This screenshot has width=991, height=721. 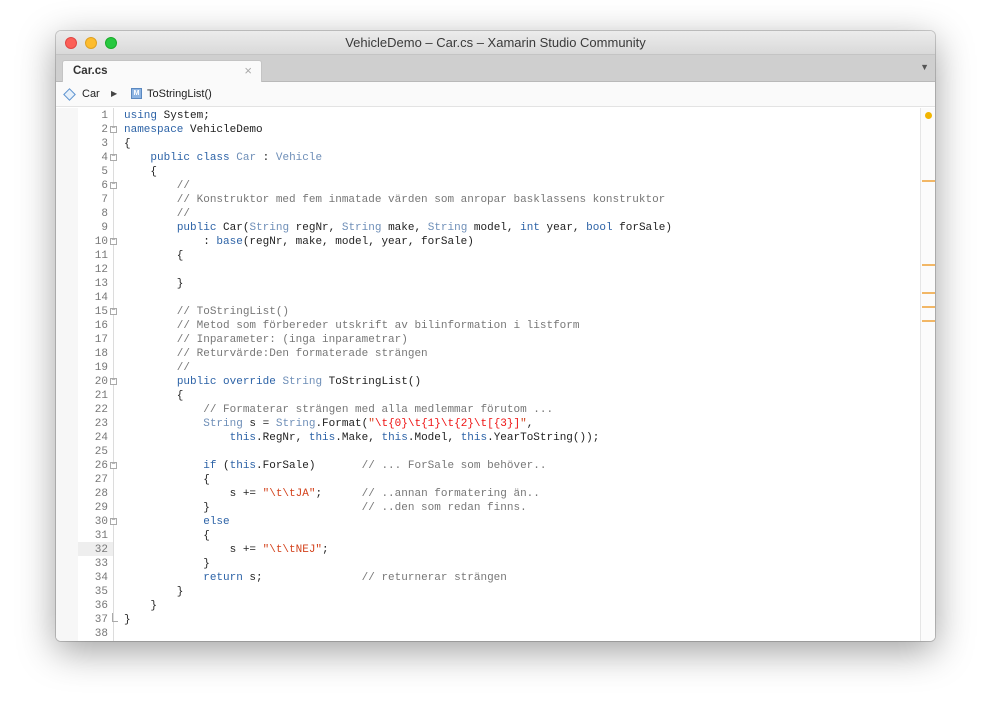 What do you see at coordinates (488, 634) in the screenshot?
I see `code-line: 38` at bounding box center [488, 634].